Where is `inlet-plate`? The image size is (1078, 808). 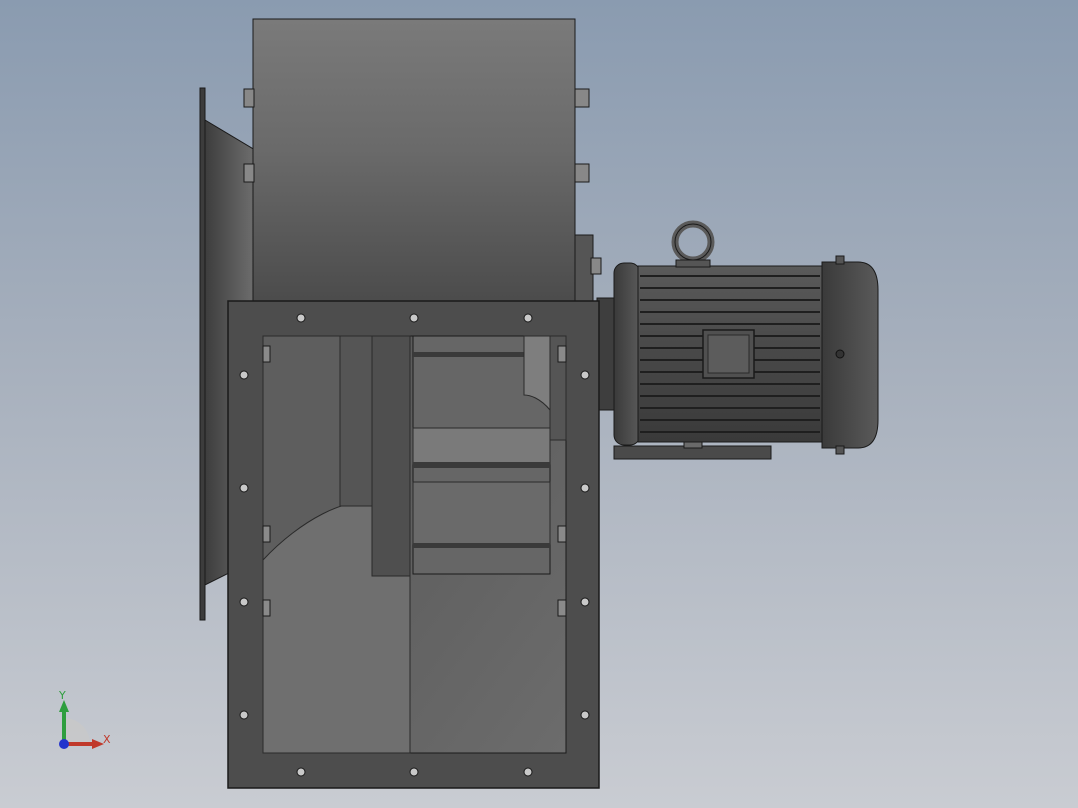
inlet-plate is located at coordinates (202, 354).